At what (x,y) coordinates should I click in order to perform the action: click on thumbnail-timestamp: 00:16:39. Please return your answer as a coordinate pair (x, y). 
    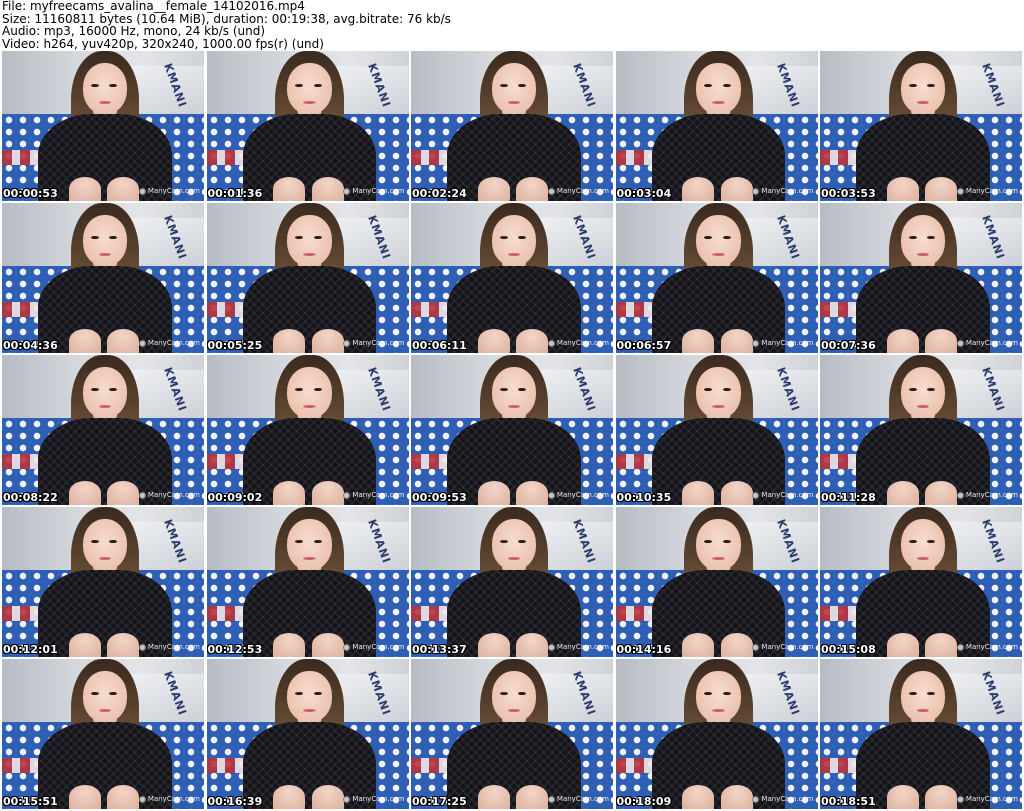
    Looking at the image, I should click on (235, 801).